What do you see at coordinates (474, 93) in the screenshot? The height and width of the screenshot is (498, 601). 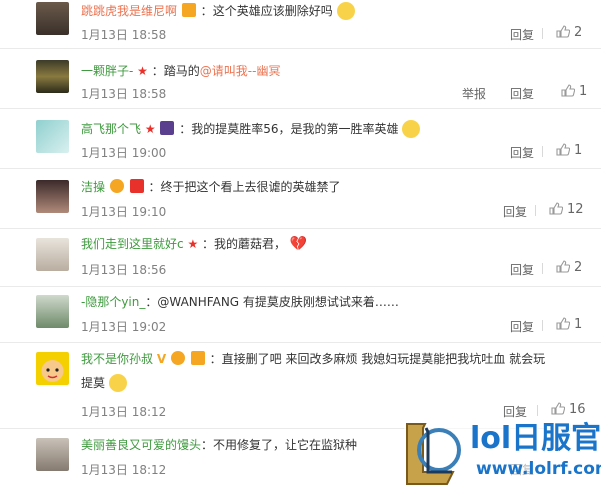 I see `report-button: 举报` at bounding box center [474, 93].